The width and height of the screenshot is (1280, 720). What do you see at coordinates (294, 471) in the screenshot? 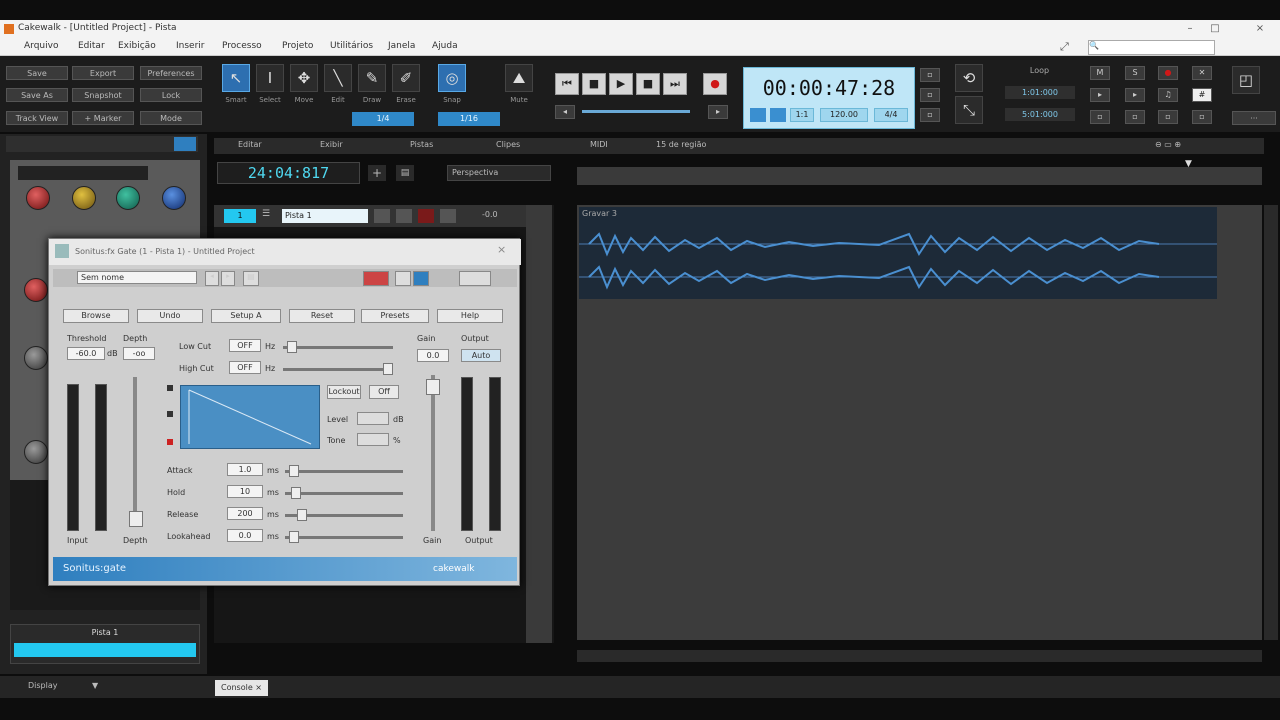
I see `attack-slider-thumb` at bounding box center [294, 471].